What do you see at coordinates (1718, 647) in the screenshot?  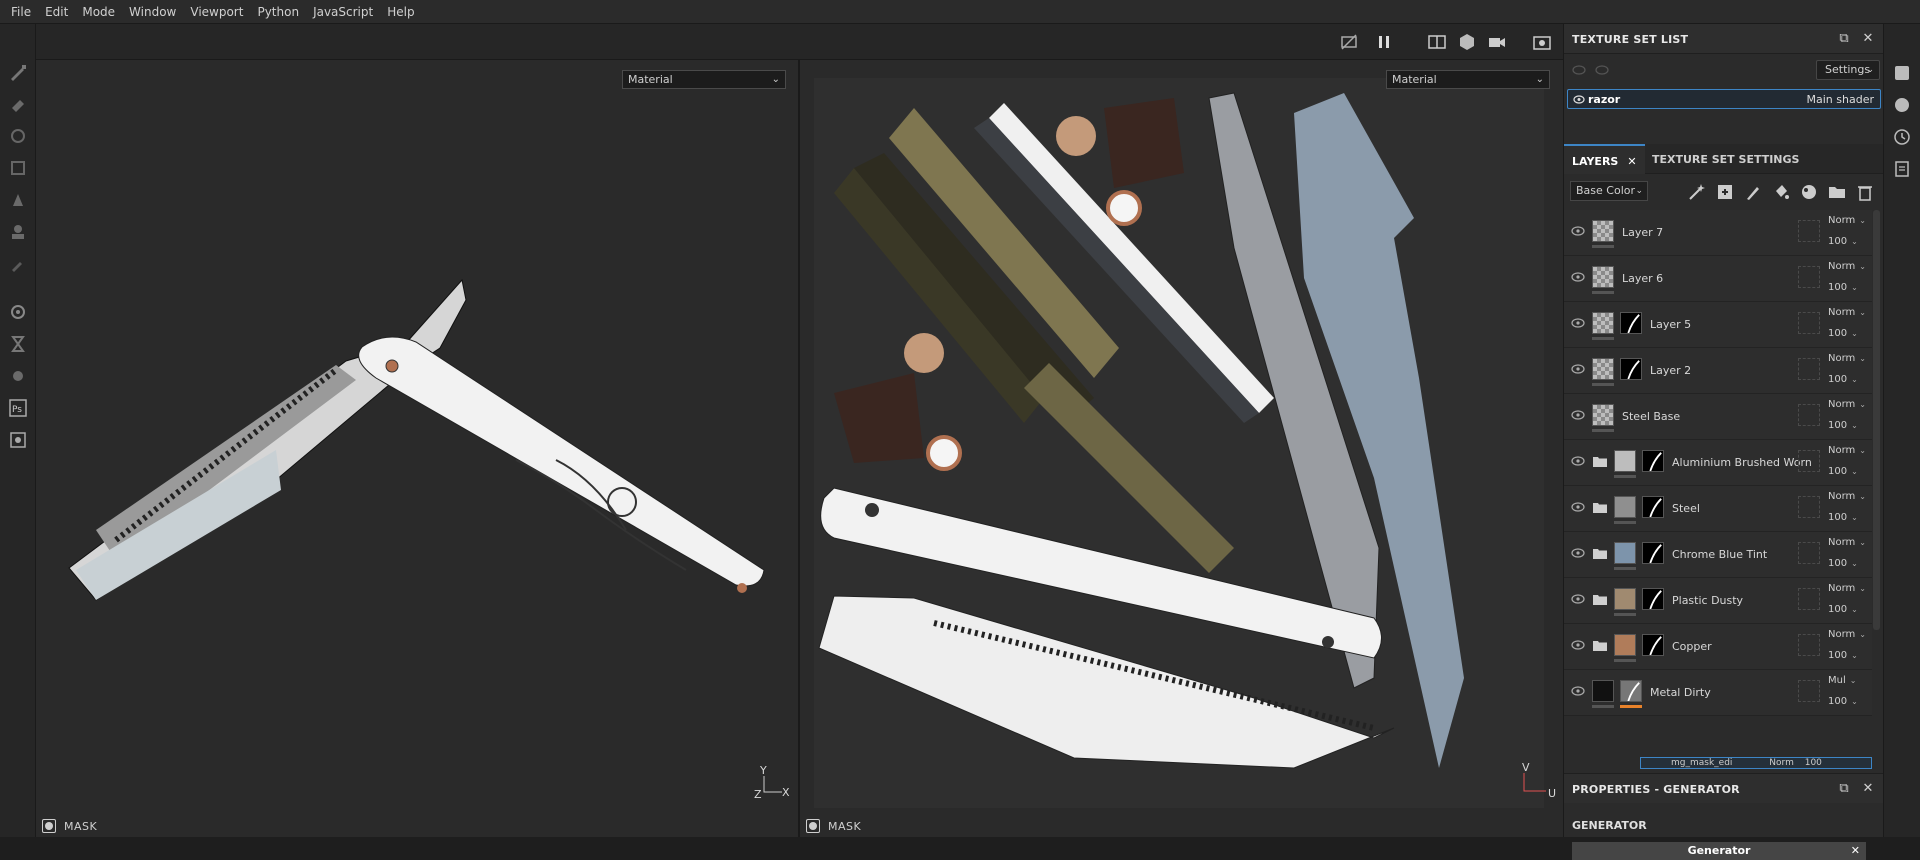 I see `layer-row: Copper Norm ⌄ 100 ⌄` at bounding box center [1718, 647].